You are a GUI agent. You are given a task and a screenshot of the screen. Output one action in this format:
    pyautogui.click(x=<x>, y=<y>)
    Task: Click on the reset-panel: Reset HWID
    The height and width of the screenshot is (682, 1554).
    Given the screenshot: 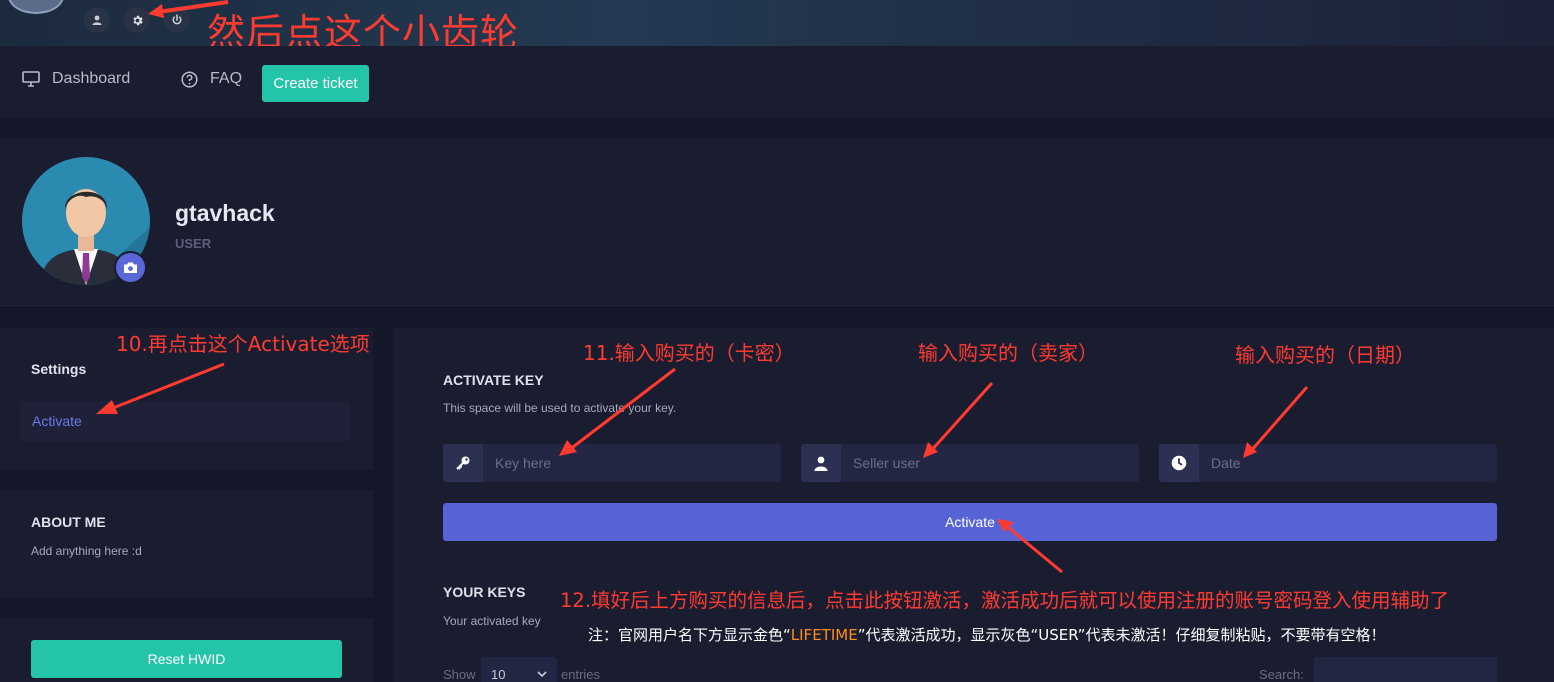 What is the action you would take?
    pyautogui.click(x=186, y=650)
    